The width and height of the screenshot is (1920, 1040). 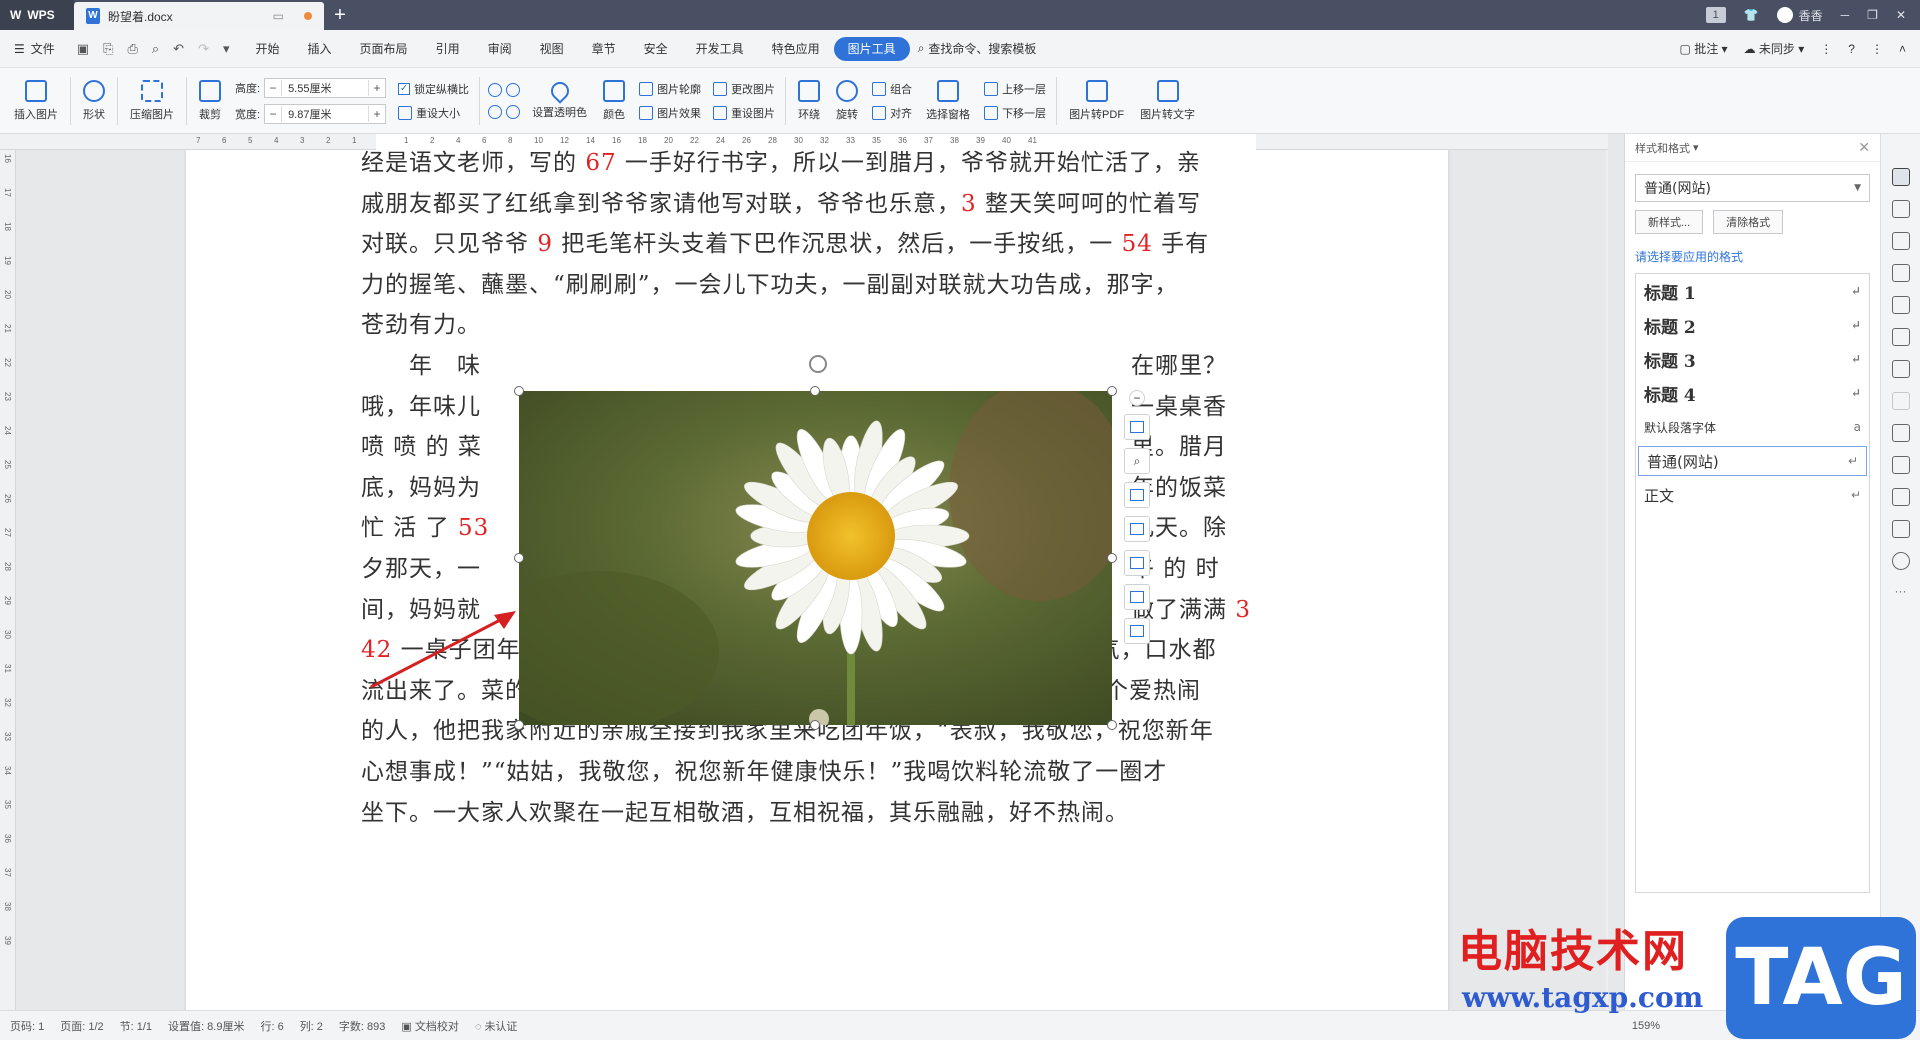 I want to click on shape-button: 形状, so click(x=94, y=101).